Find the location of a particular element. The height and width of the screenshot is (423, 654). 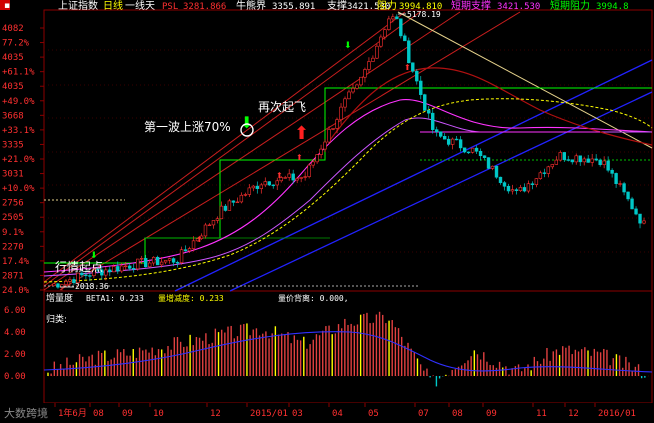

y-tick-label: 2270 is located at coordinates (13, 247).